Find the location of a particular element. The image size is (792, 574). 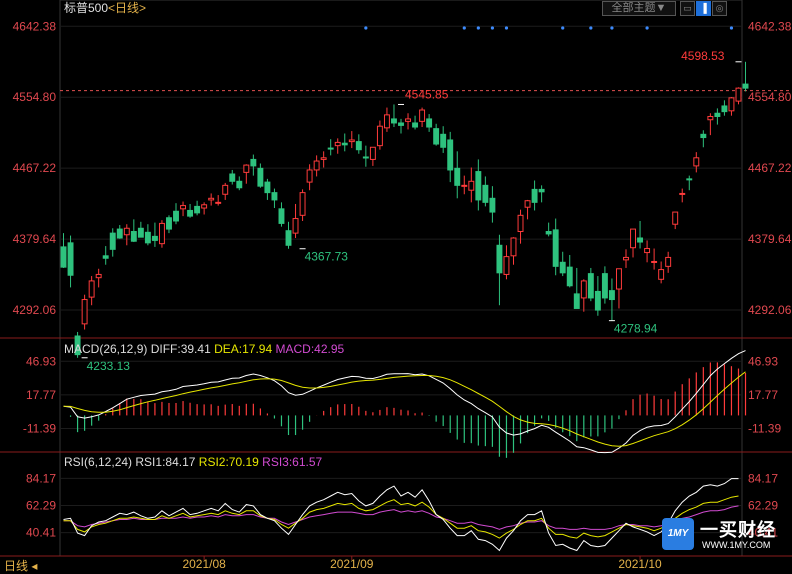

period-tab-daily: 日线 ◂ is located at coordinates (20, 565).